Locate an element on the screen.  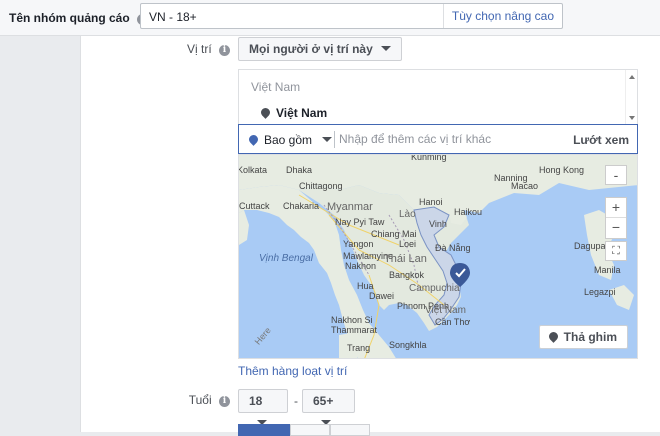
map-label: Songkhla is located at coordinates (408, 345).